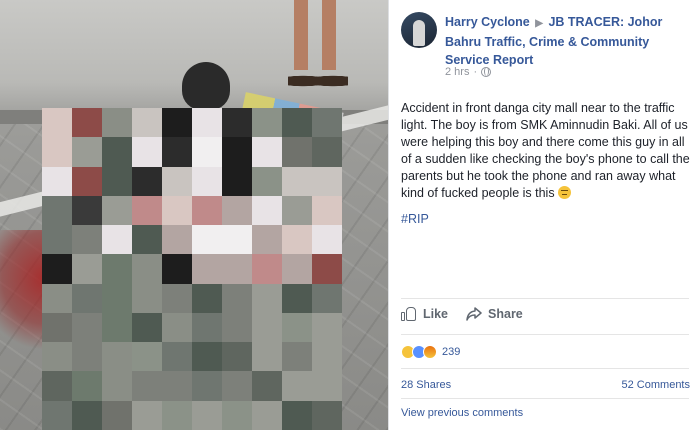  I want to click on angry-reaction-icon, so click(430, 352).